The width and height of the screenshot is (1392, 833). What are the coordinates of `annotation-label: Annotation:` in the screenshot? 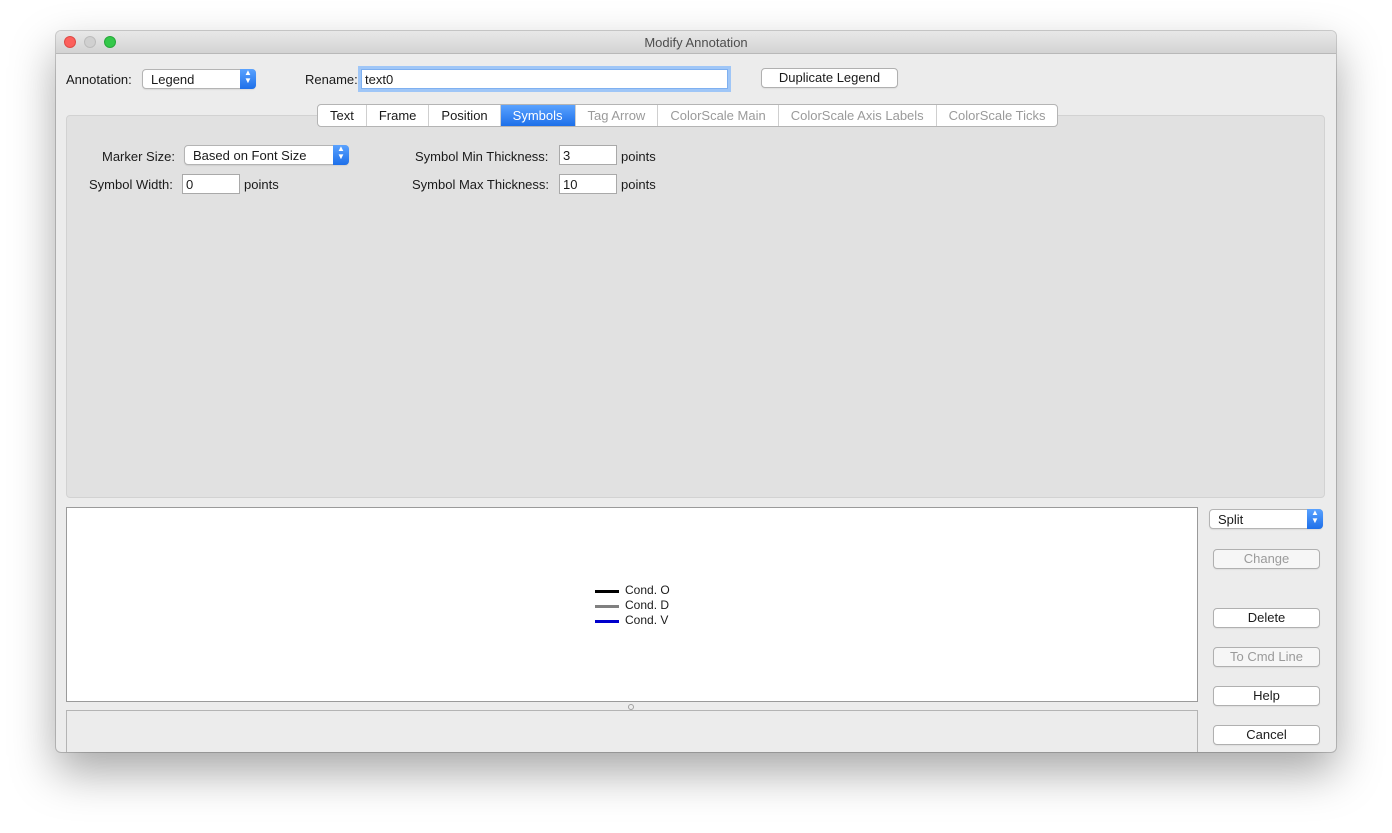 It's located at (99, 79).